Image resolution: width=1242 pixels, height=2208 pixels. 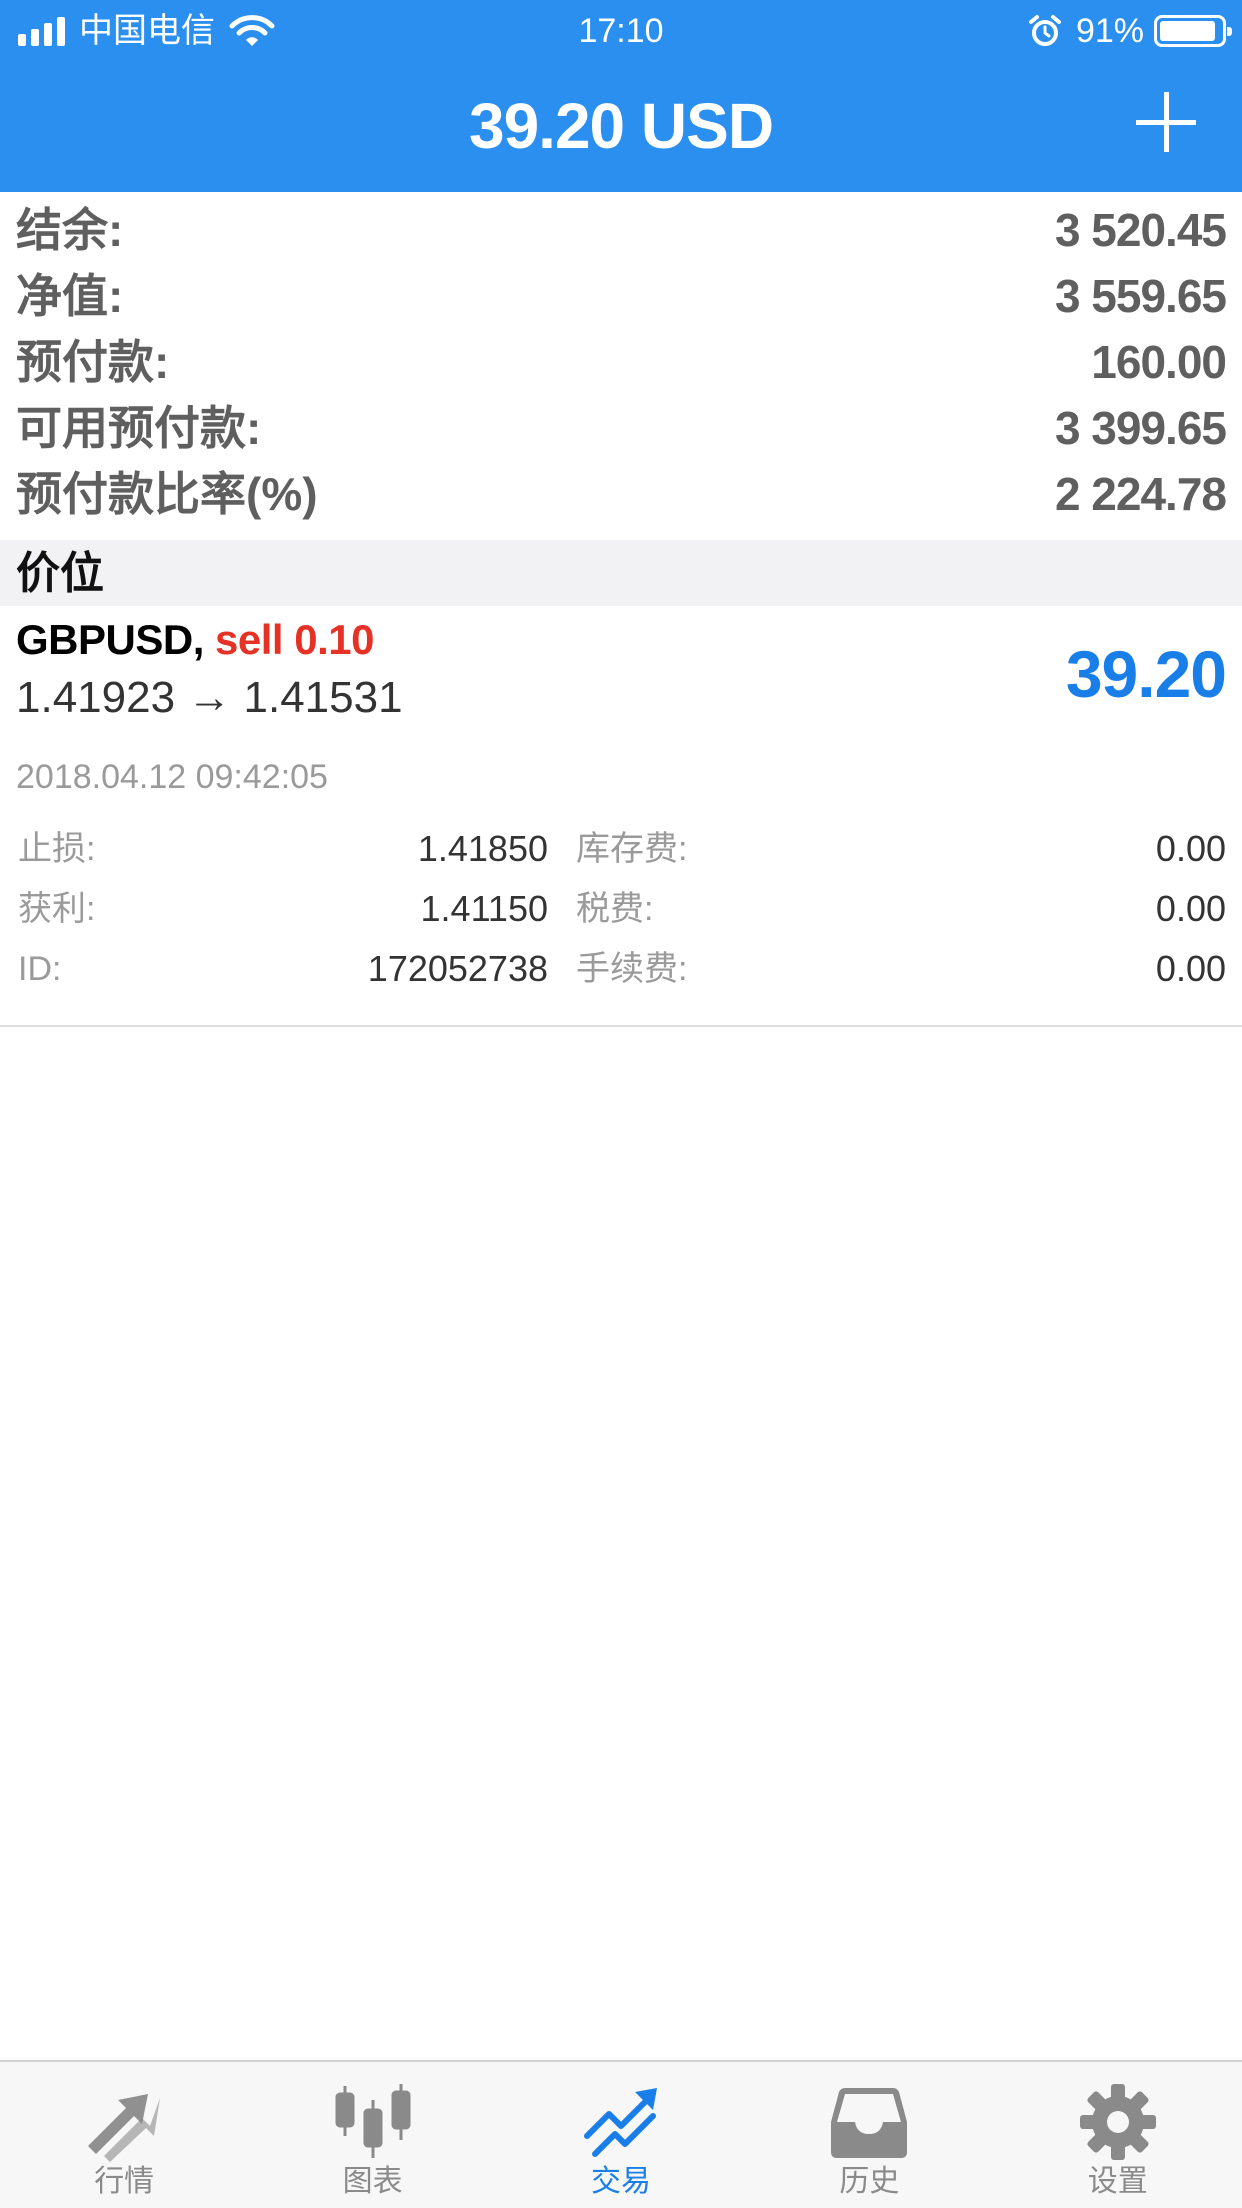 What do you see at coordinates (1190, 848) in the screenshot?
I see `swap-value: 0.00` at bounding box center [1190, 848].